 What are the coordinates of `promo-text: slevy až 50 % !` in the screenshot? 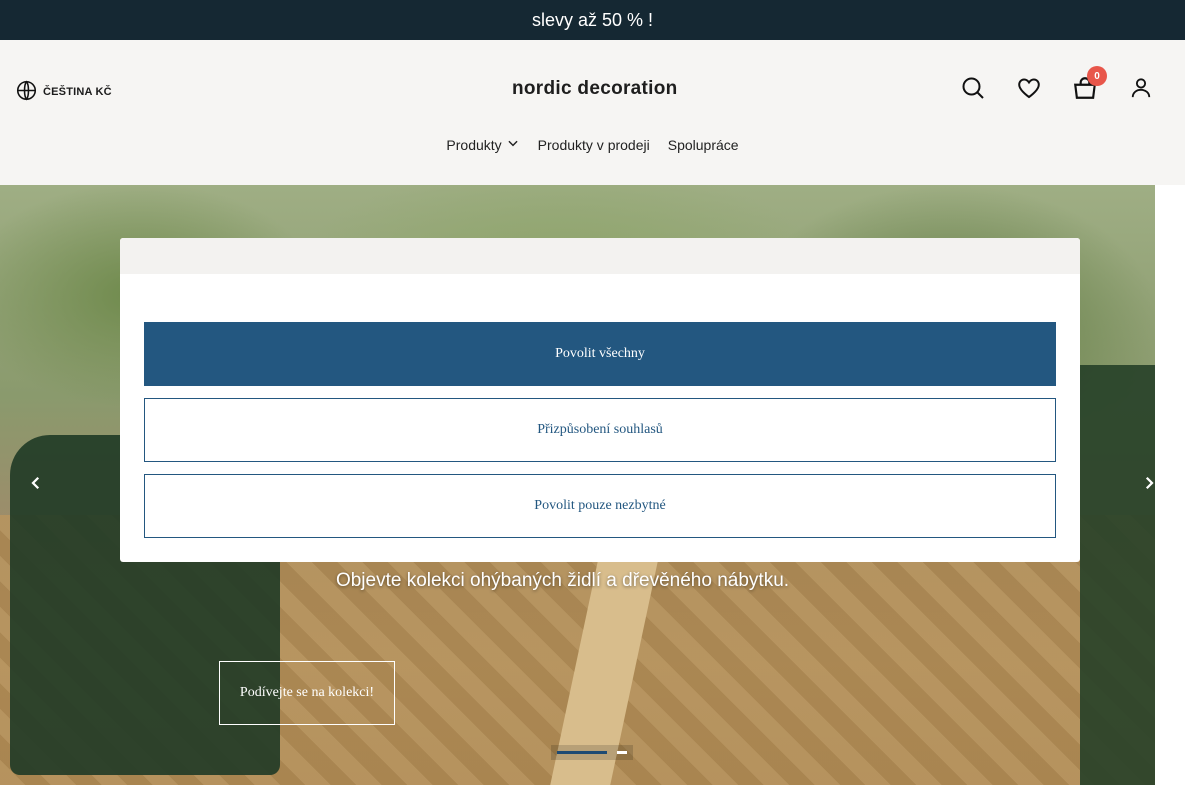 It's located at (592, 19).